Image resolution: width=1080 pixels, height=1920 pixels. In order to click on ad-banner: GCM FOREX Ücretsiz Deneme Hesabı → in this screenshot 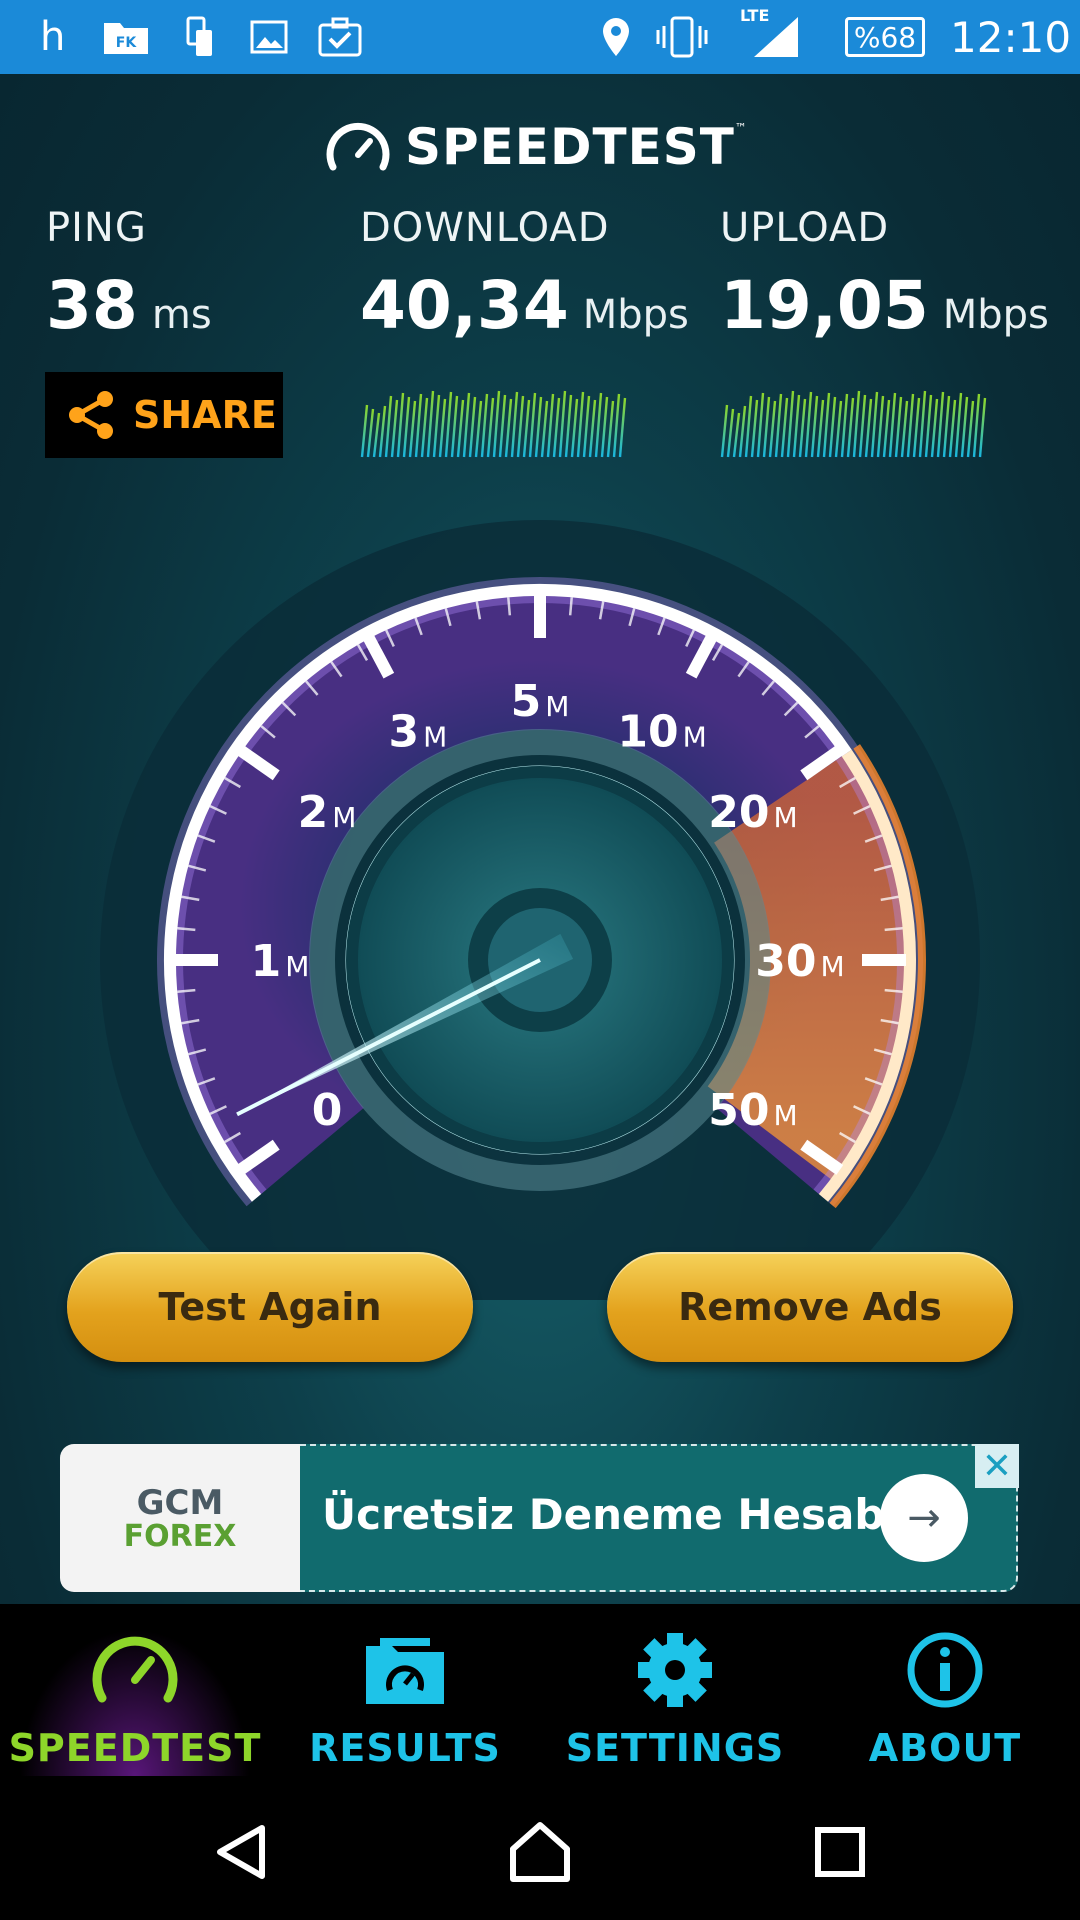, I will do `click(539, 1518)`.